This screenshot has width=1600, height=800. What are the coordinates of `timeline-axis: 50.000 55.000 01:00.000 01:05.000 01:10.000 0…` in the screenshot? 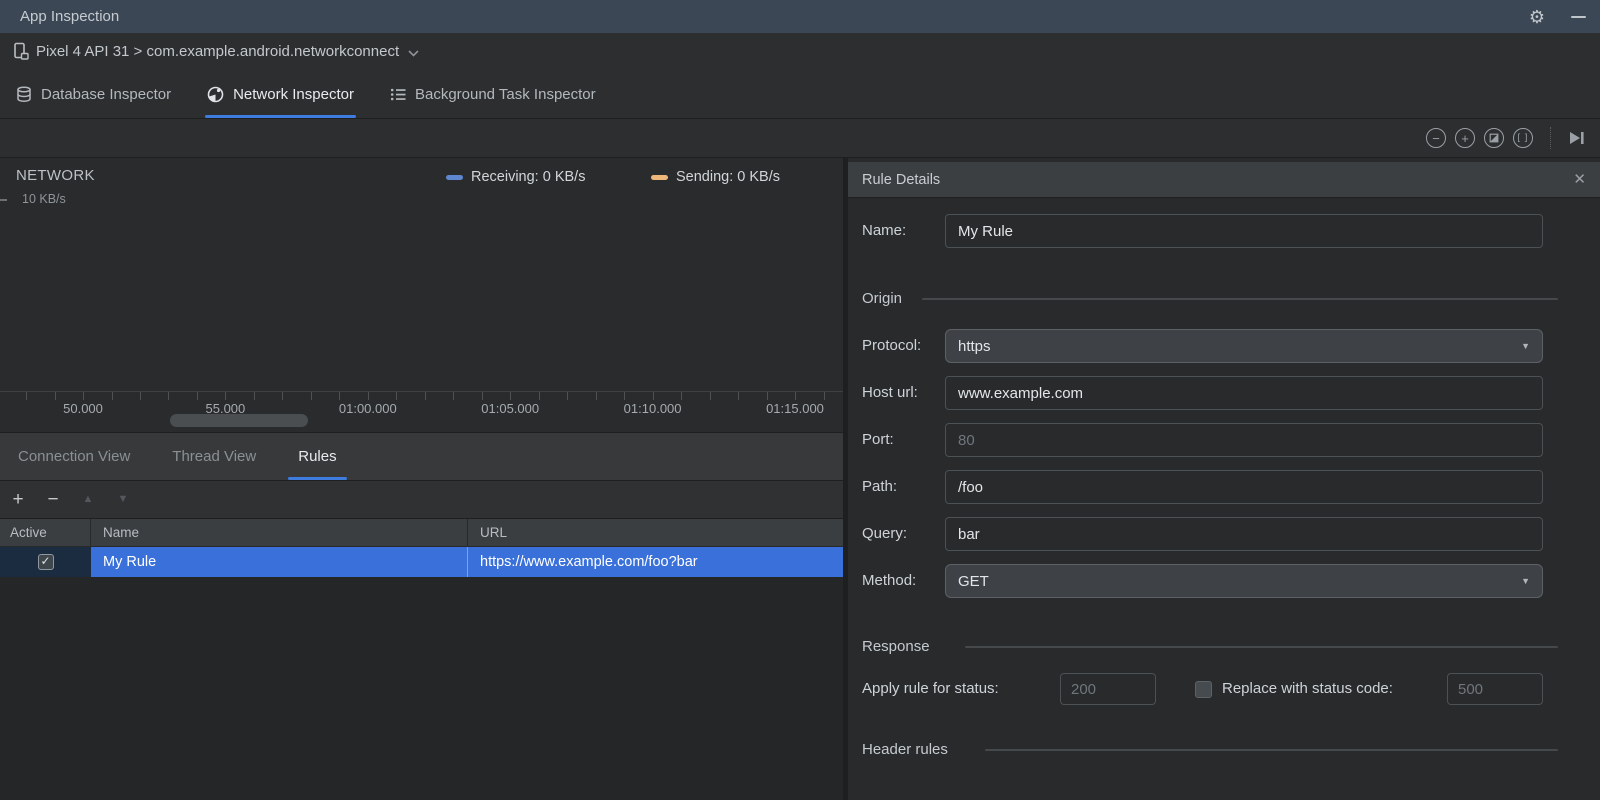 It's located at (421, 404).